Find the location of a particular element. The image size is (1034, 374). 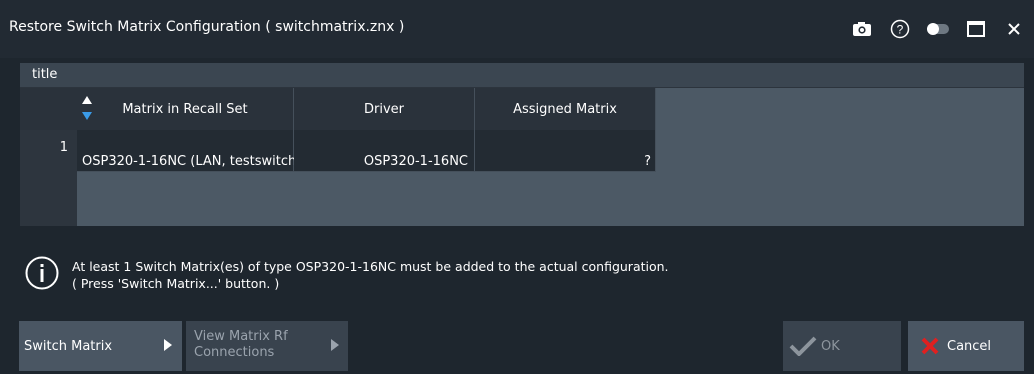

column-header-driver: Driver is located at coordinates (384, 109).